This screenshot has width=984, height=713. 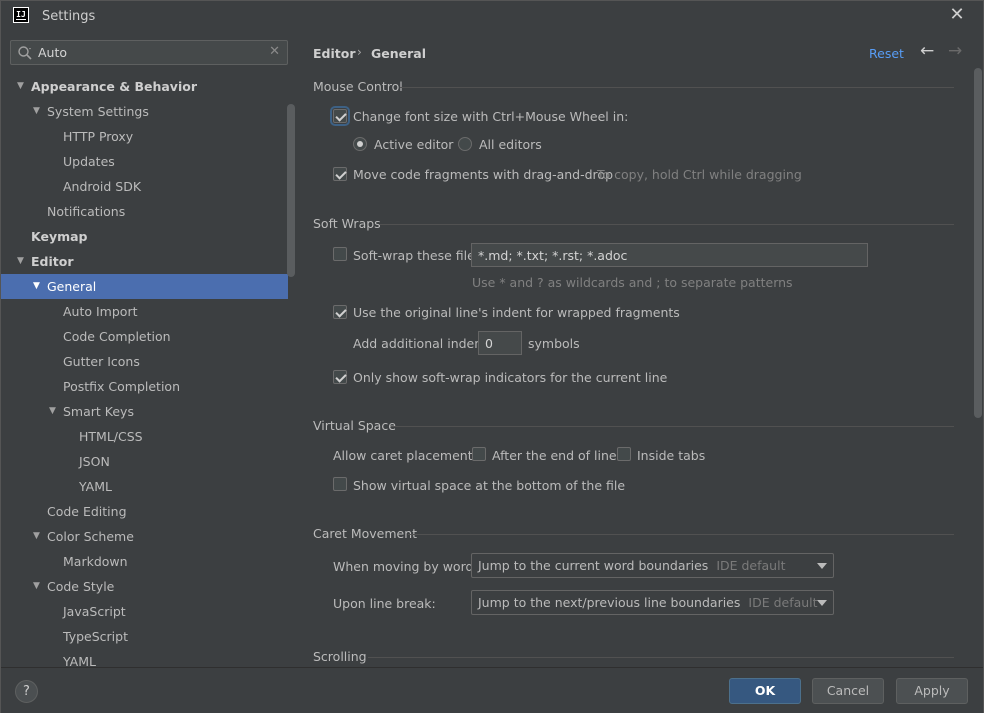 What do you see at coordinates (886, 53) in the screenshot?
I see `reset-link: Reset` at bounding box center [886, 53].